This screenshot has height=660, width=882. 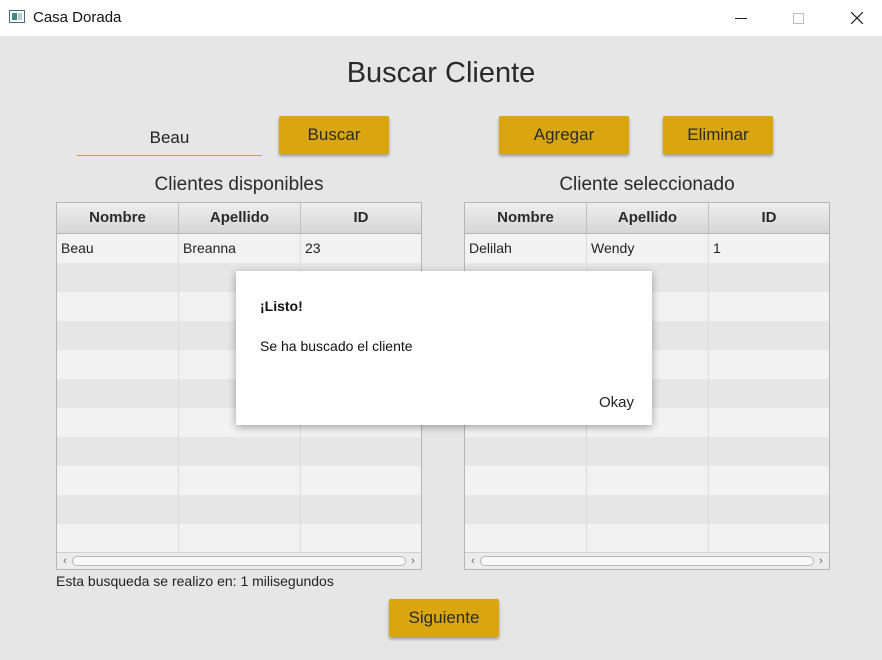 What do you see at coordinates (336, 346) in the screenshot?
I see `dialog-message: Se ha buscado el cliente` at bounding box center [336, 346].